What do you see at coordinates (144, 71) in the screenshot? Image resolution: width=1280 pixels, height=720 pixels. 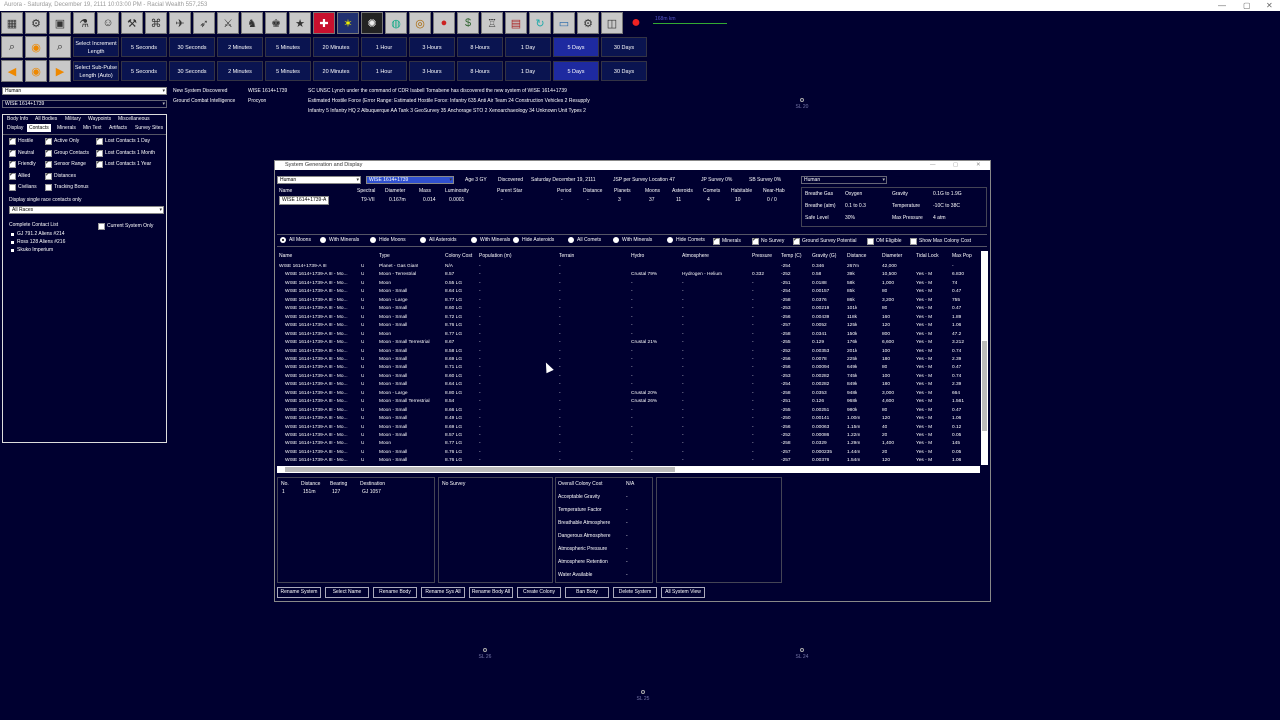 I see `subpulse-button: 5 Seconds` at bounding box center [144, 71].